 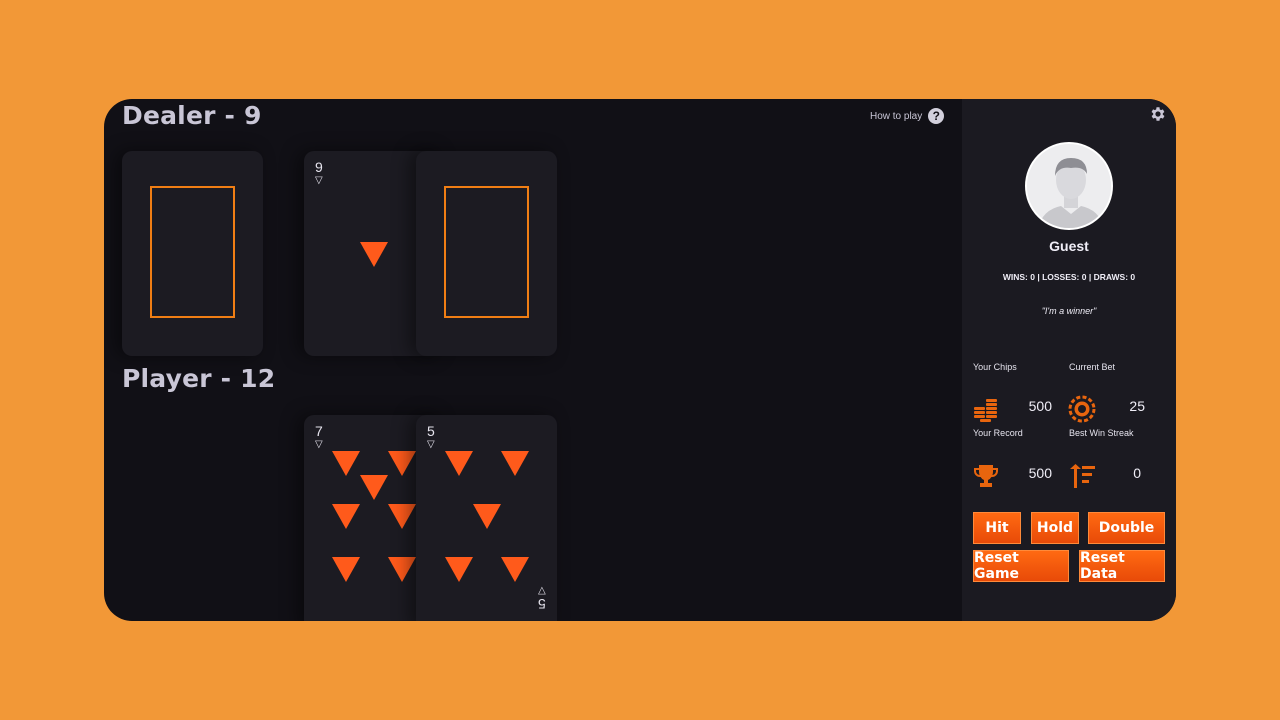 What do you see at coordinates (896, 116) in the screenshot?
I see `how-to-play-label: How to play` at bounding box center [896, 116].